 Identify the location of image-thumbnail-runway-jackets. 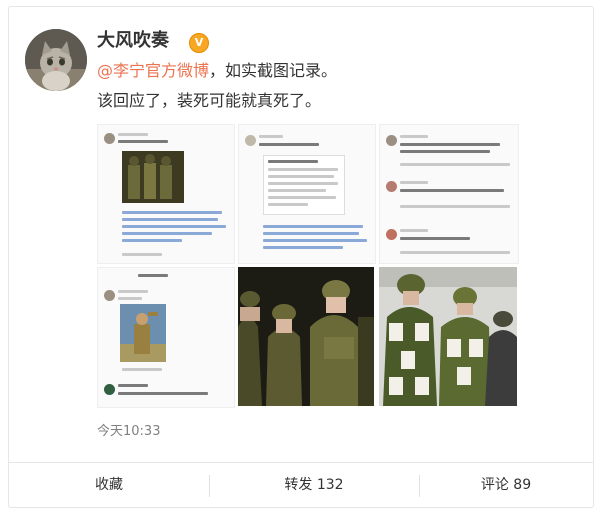
(448, 336).